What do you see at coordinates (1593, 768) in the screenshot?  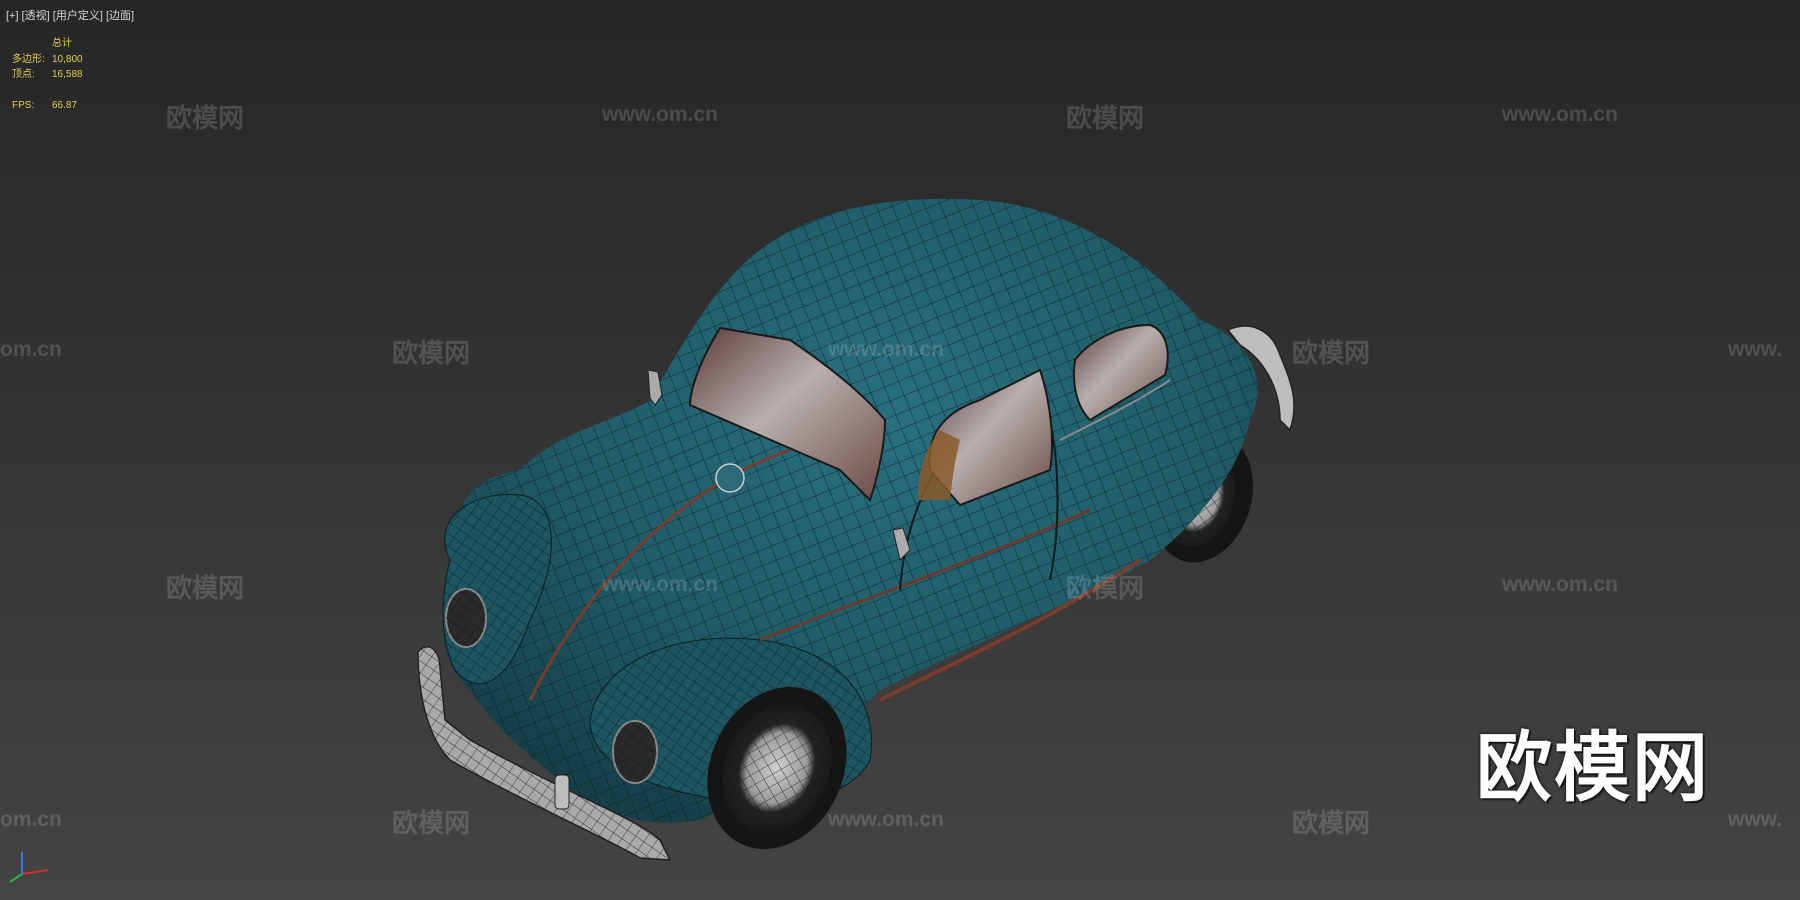 I see `brand-logo-watermark: 欧模网` at bounding box center [1593, 768].